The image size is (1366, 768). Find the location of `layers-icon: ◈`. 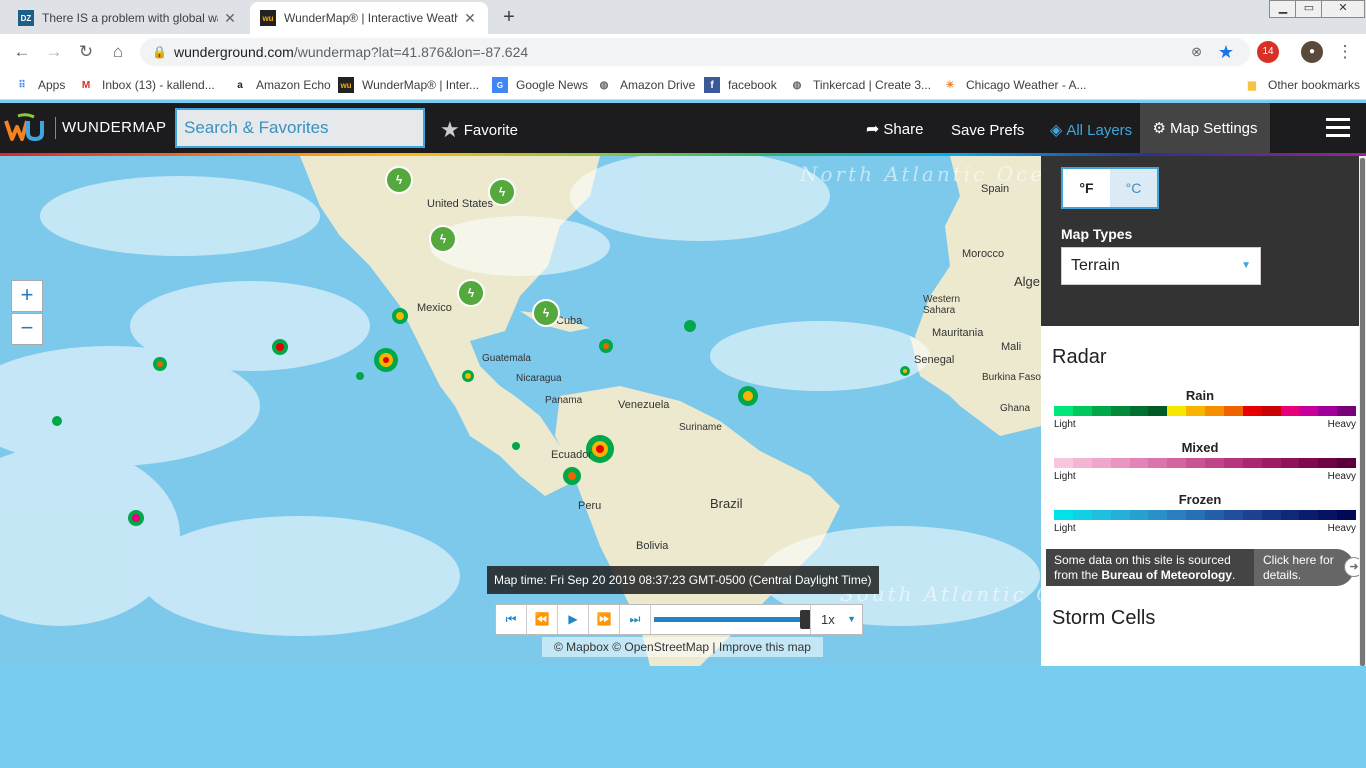

layers-icon: ◈ is located at coordinates (1056, 130).